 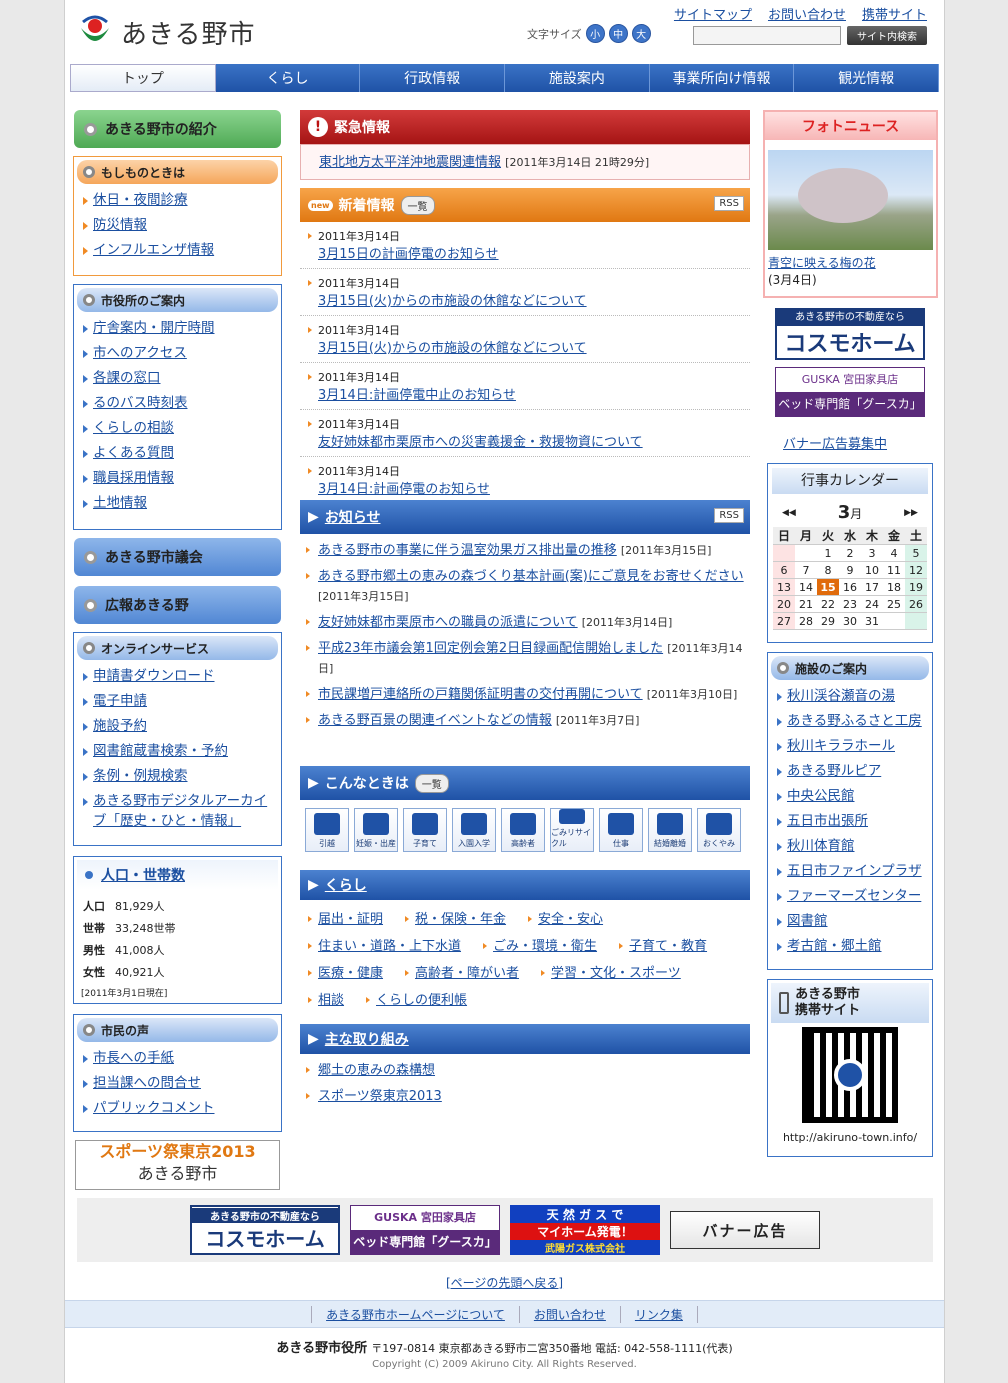 What do you see at coordinates (565, 919) in the screenshot?
I see `list-item: 安全・安心` at bounding box center [565, 919].